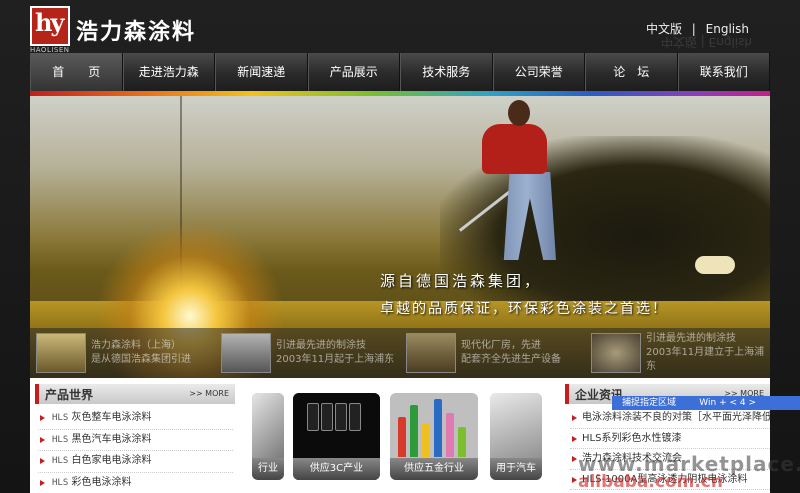 This screenshot has width=800, height=493. What do you see at coordinates (61, 353) in the screenshot?
I see `thumbnail-cyclist-image` at bounding box center [61, 353].